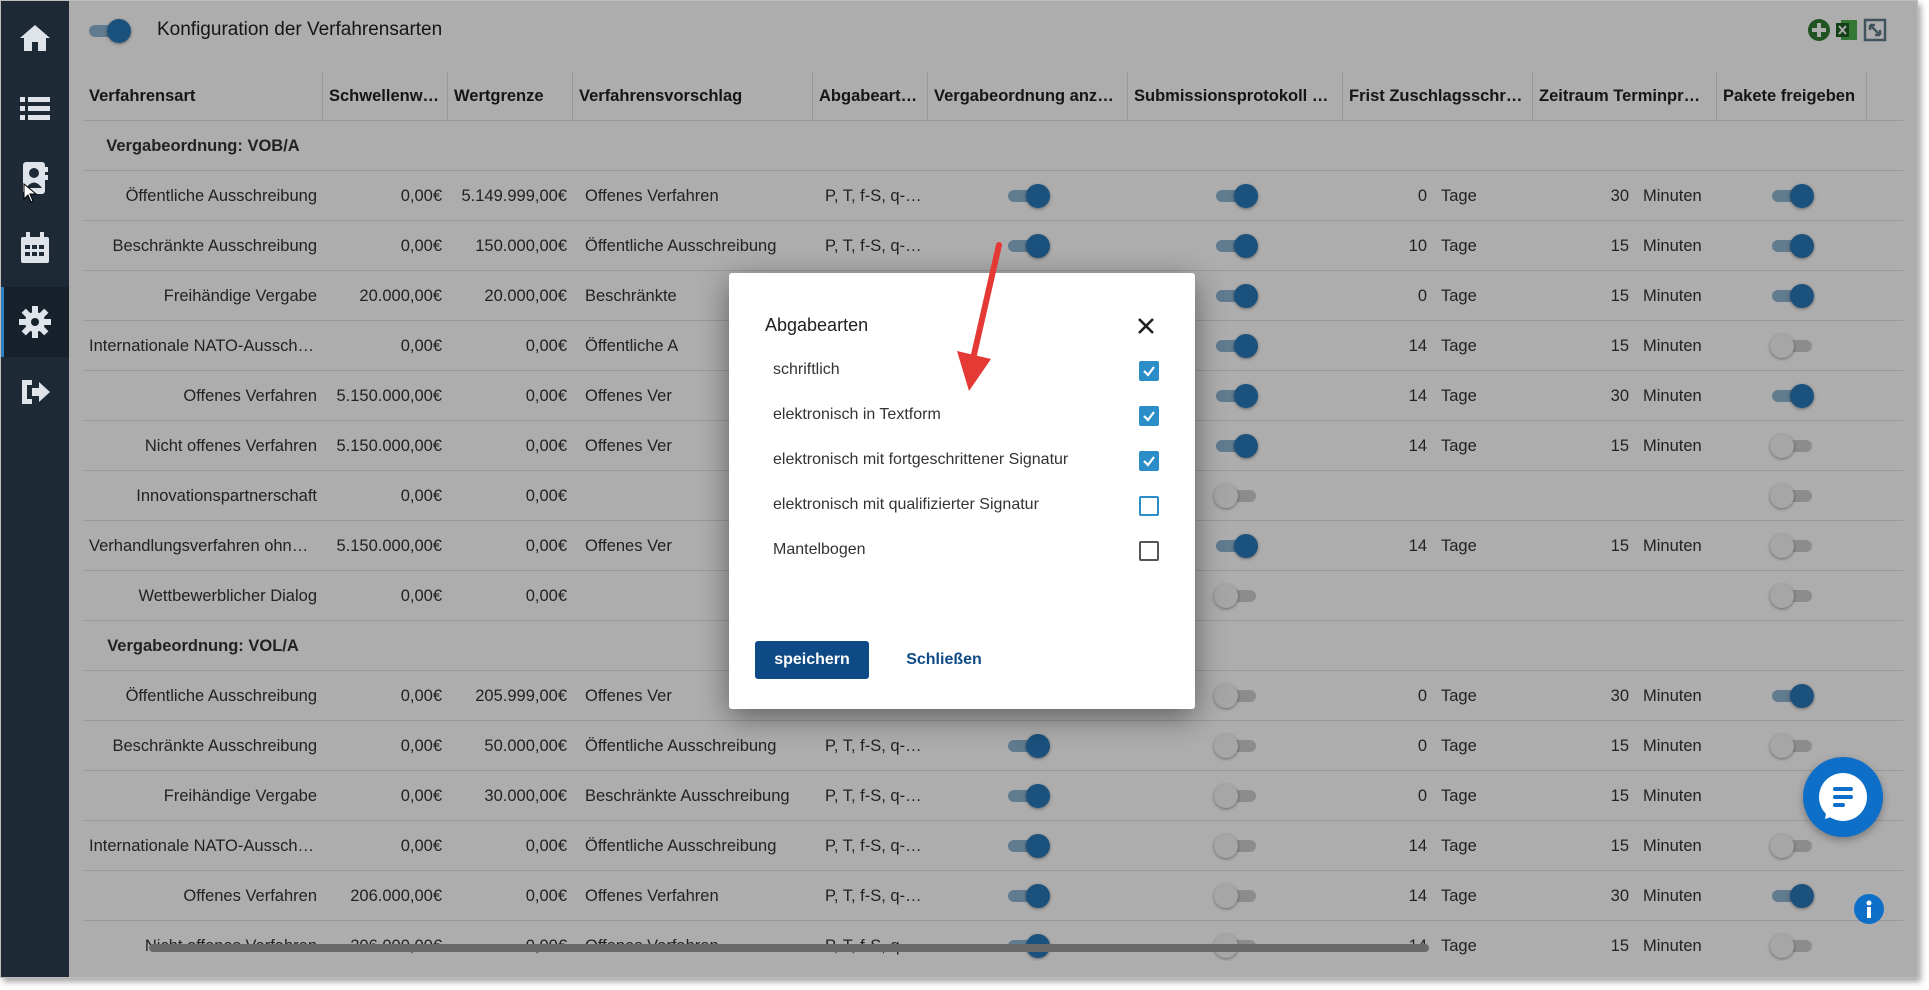 The image size is (1929, 990). Describe the element at coordinates (817, 325) in the screenshot. I see `dialog-title: Abgabearten` at that location.